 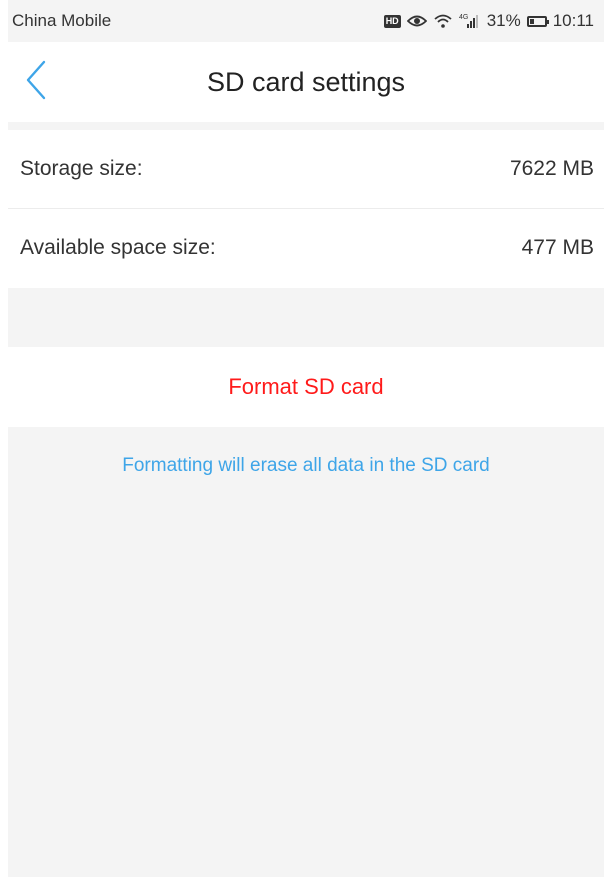 What do you see at coordinates (573, 20) in the screenshot?
I see `clock-time: 10:11` at bounding box center [573, 20].